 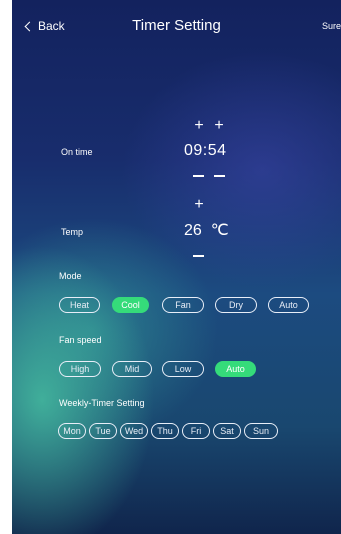 I want to click on temp-label: Temp, so click(x=72, y=232).